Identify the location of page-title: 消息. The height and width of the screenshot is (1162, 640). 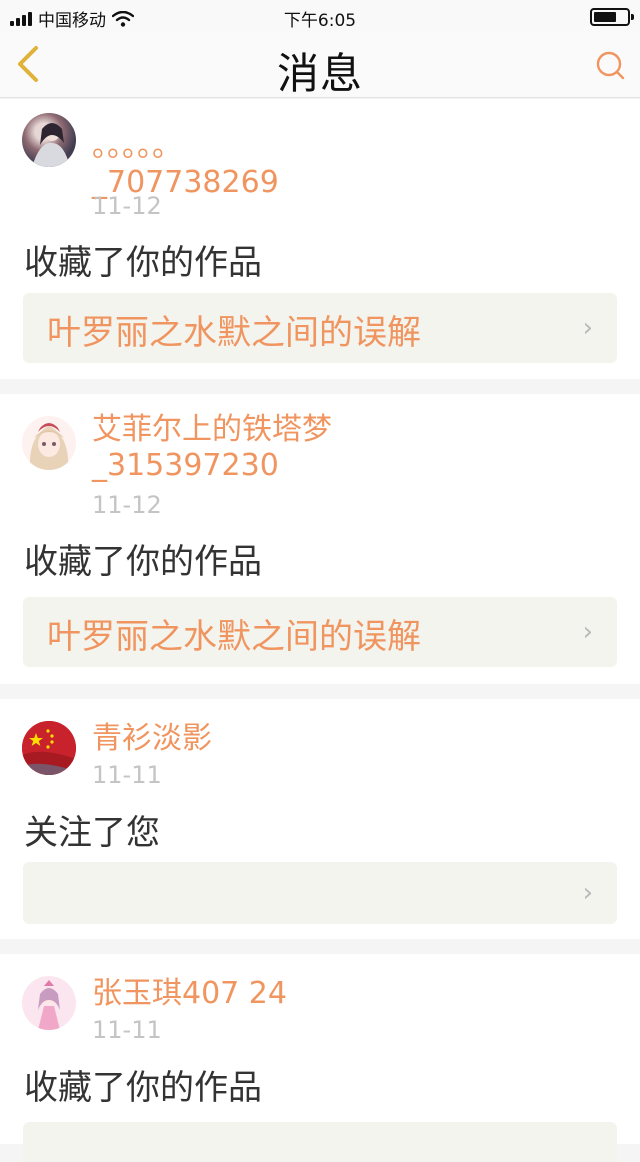
(319, 73).